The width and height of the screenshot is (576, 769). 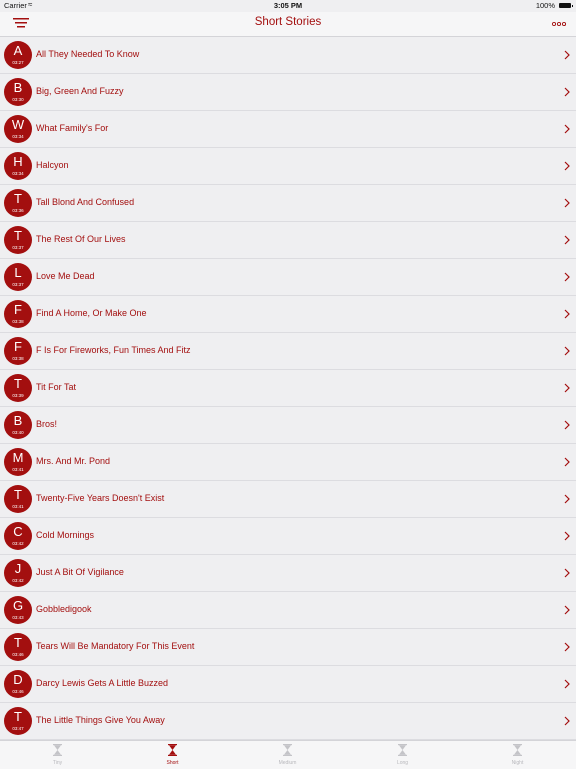 I want to click on tab-medium: Medium, so click(x=287, y=755).